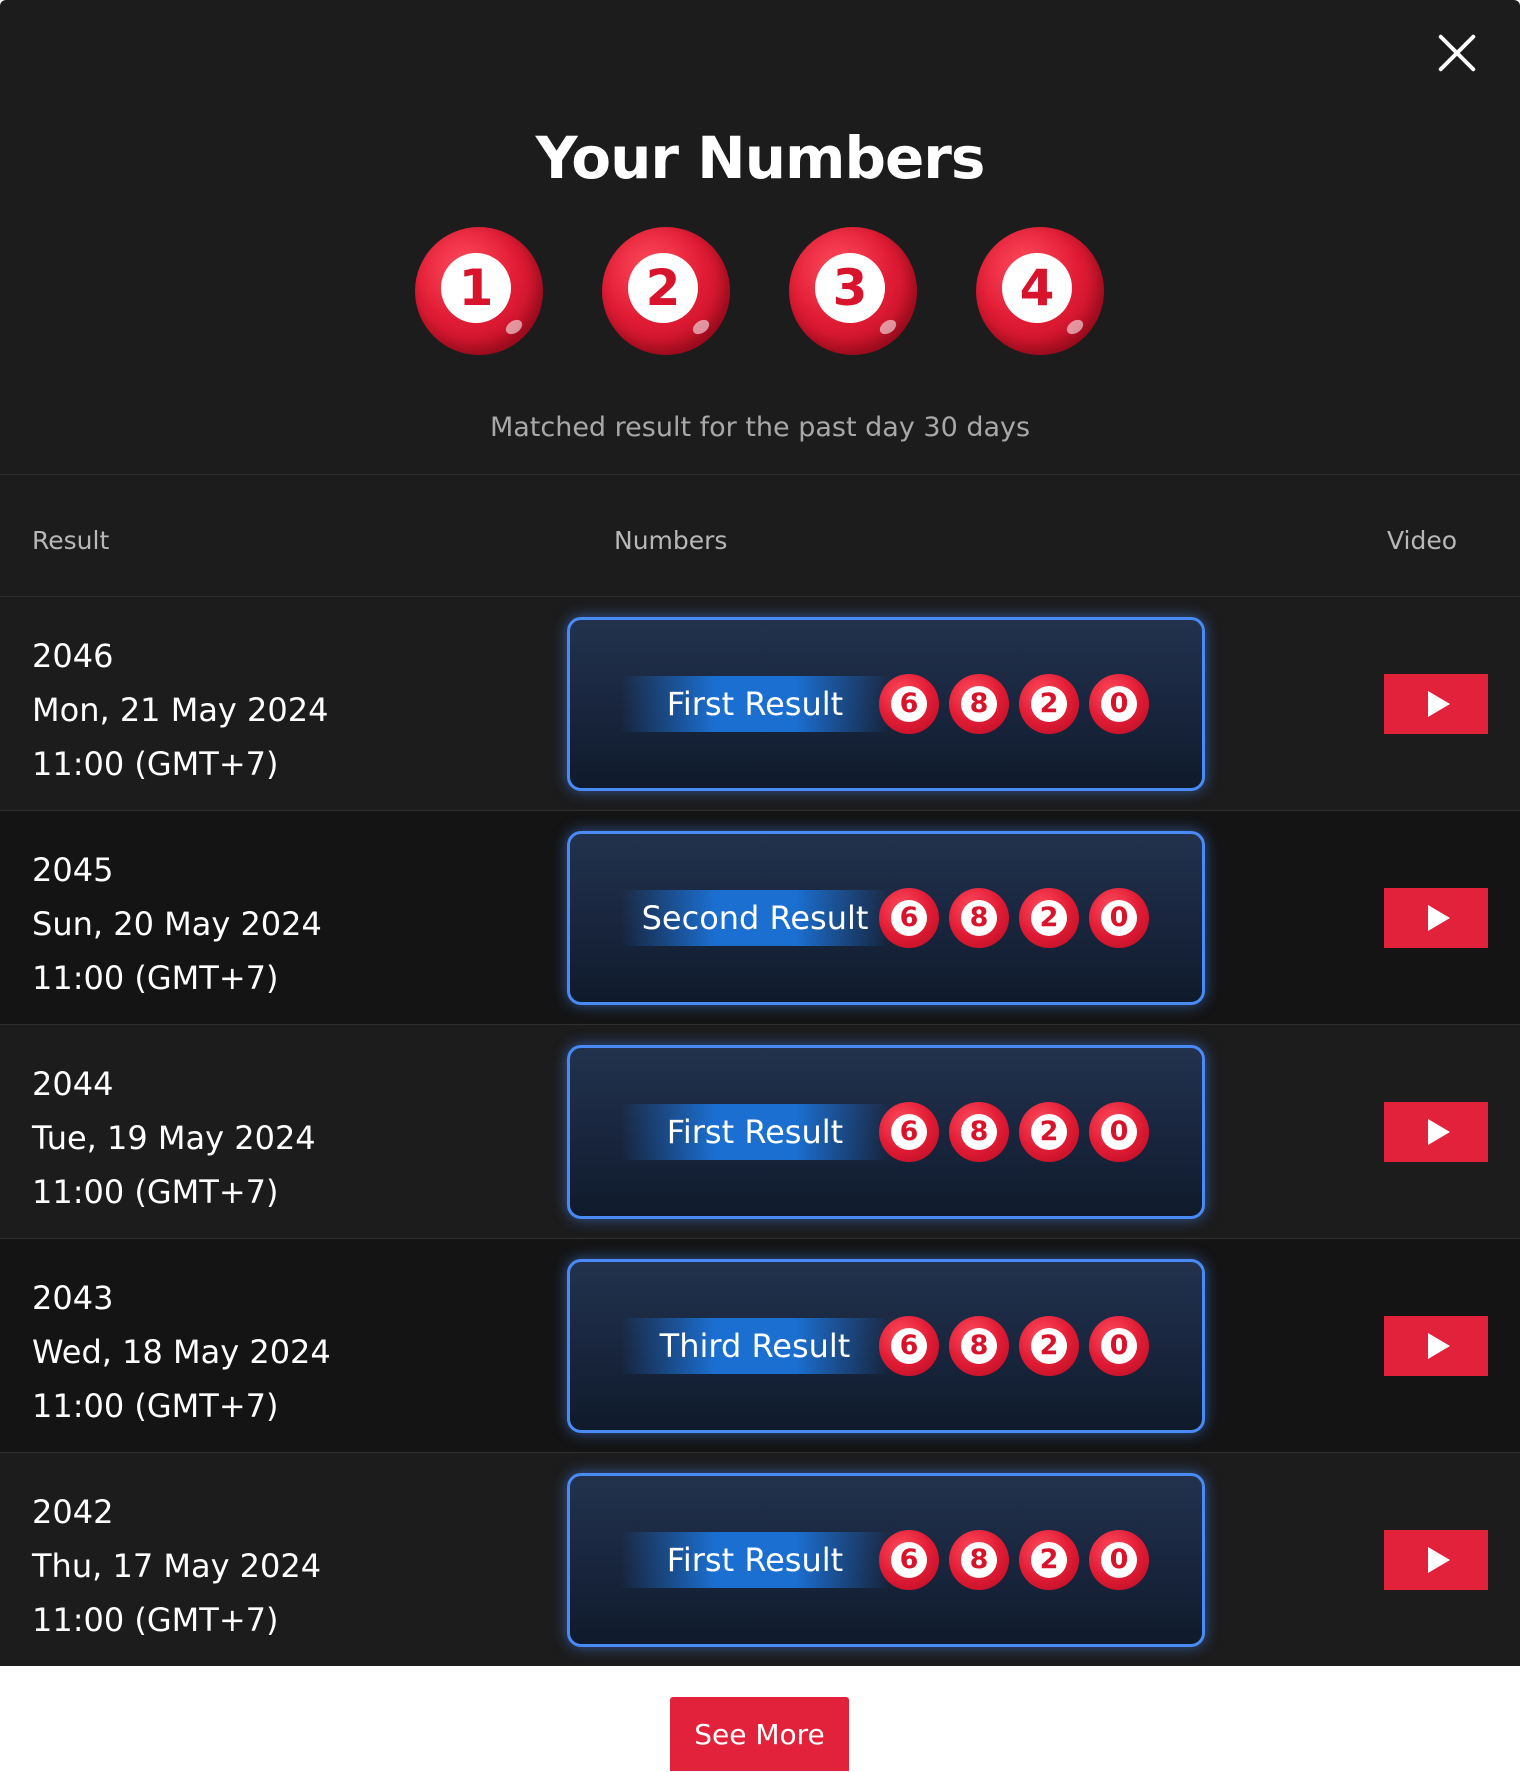  Describe the element at coordinates (853, 291) in the screenshot. I see `number-ball: 3` at that location.